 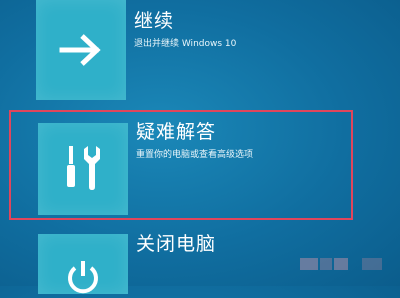 What do you see at coordinates (154, 21) in the screenshot?
I see `continue-title: 继续` at bounding box center [154, 21].